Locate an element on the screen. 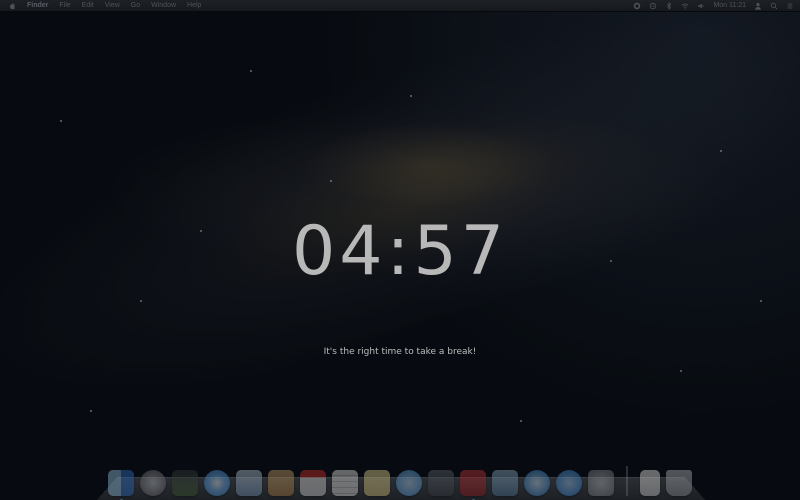  dock-separator is located at coordinates (627, 481).